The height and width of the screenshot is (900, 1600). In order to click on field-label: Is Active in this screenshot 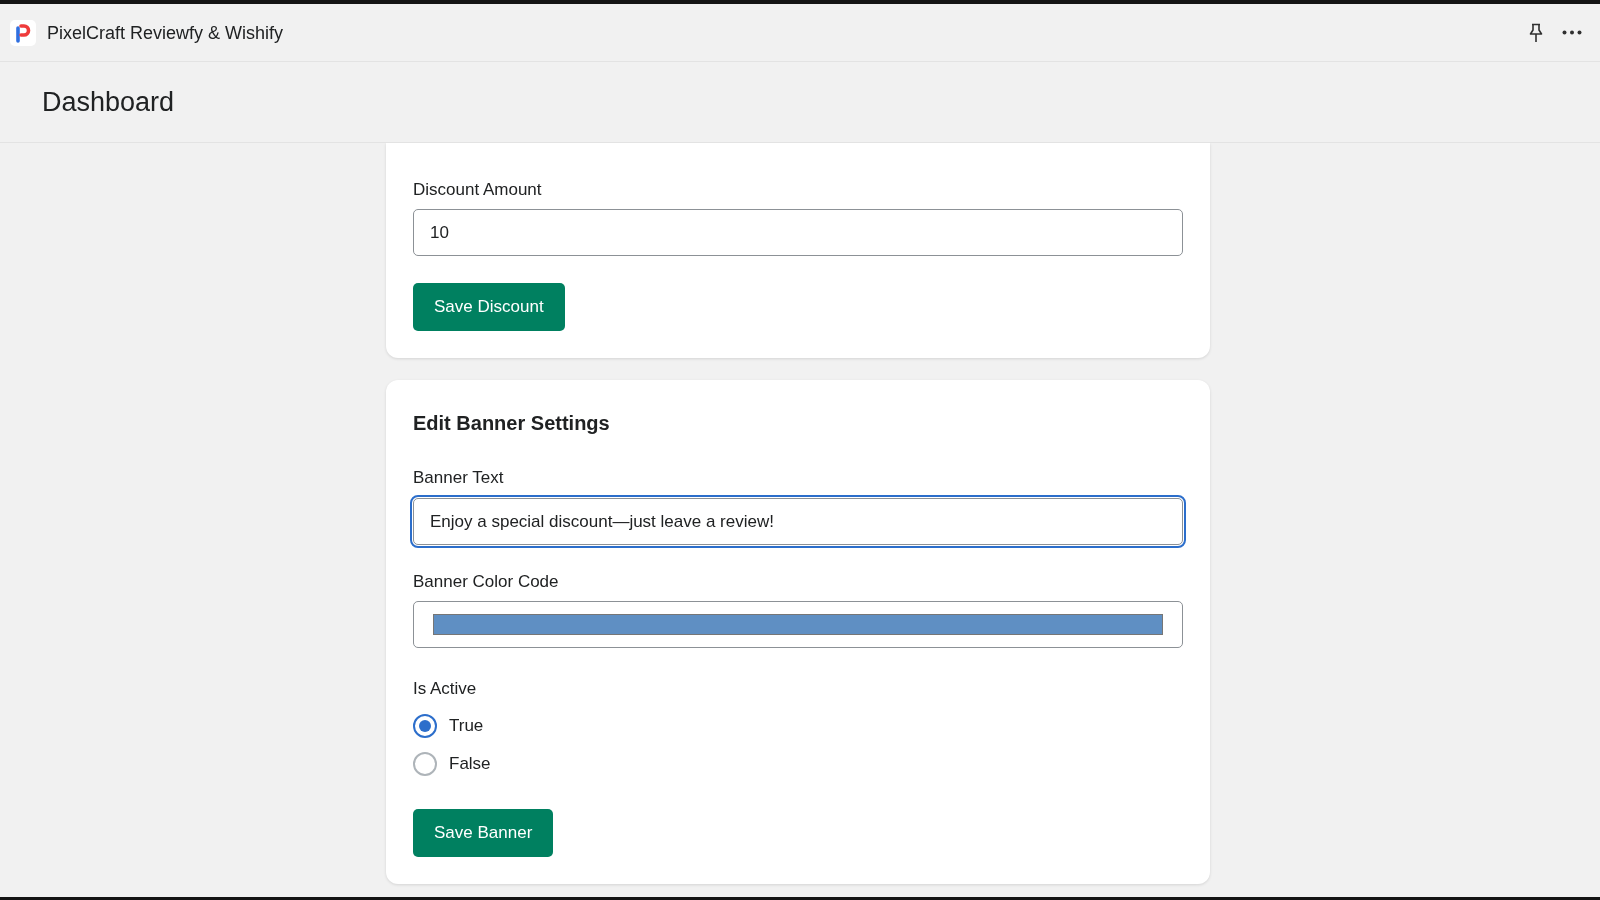, I will do `click(445, 689)`.